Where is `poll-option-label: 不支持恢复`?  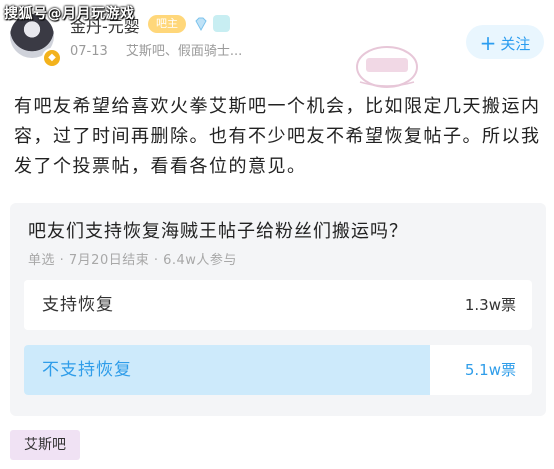 poll-option-label: 不支持恢复 is located at coordinates (87, 370).